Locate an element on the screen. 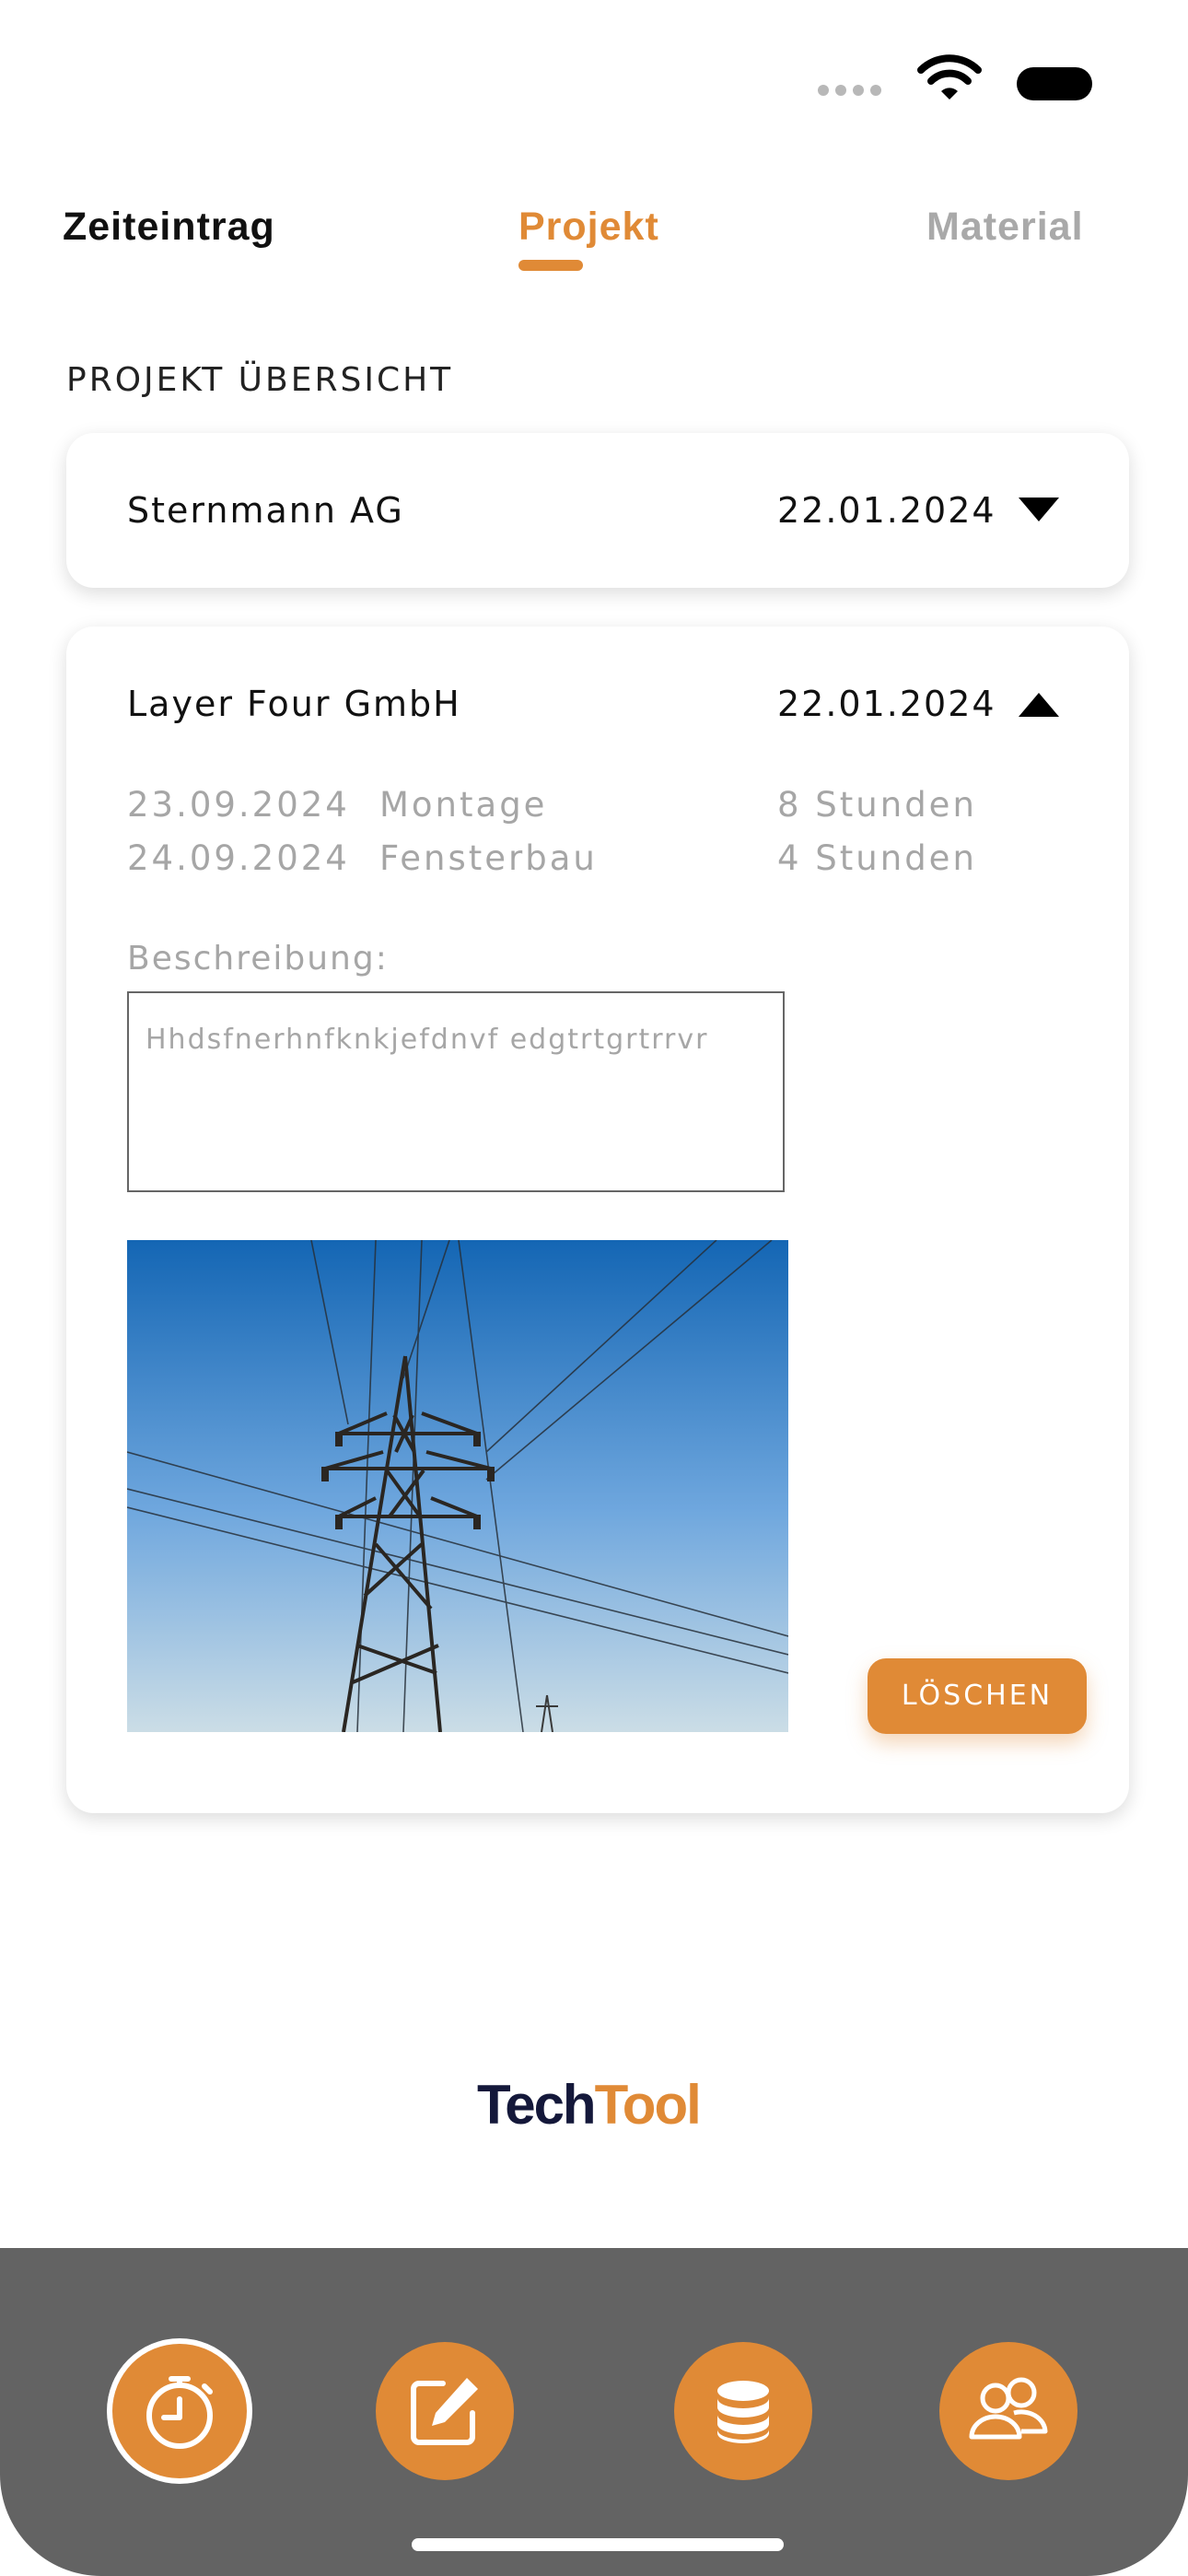 The width and height of the screenshot is (1188, 2576). entry-hours: 4 Stunden is located at coordinates (877, 858).